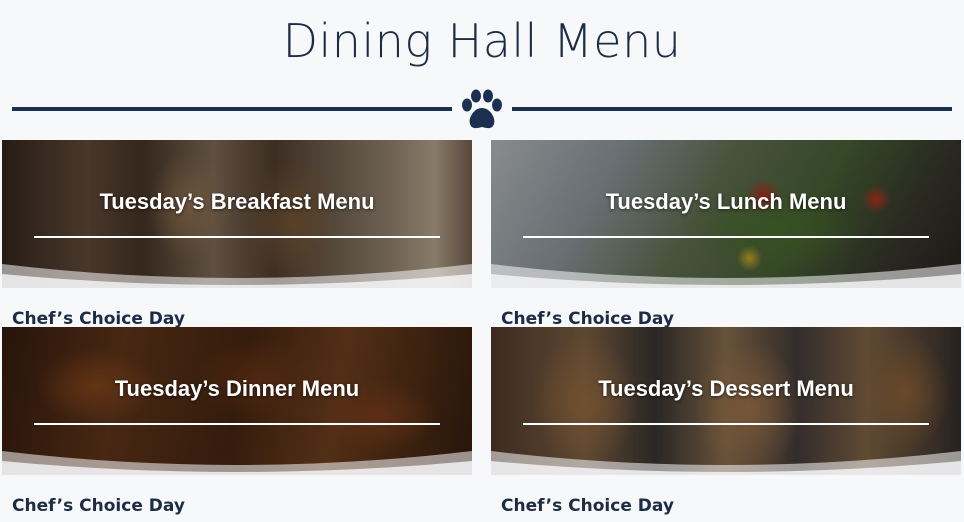  What do you see at coordinates (732, 109) in the screenshot?
I see `divider-line-right` at bounding box center [732, 109].